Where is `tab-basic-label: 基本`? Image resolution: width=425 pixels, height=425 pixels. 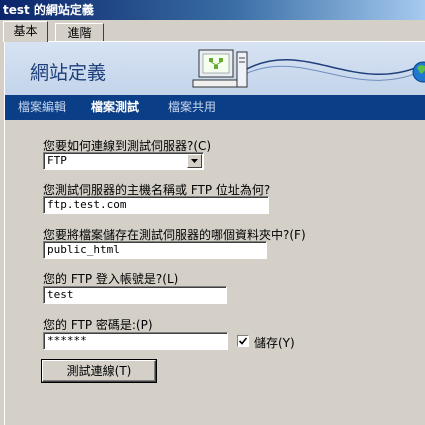 tab-basic-label: 基本 is located at coordinates (25, 31).